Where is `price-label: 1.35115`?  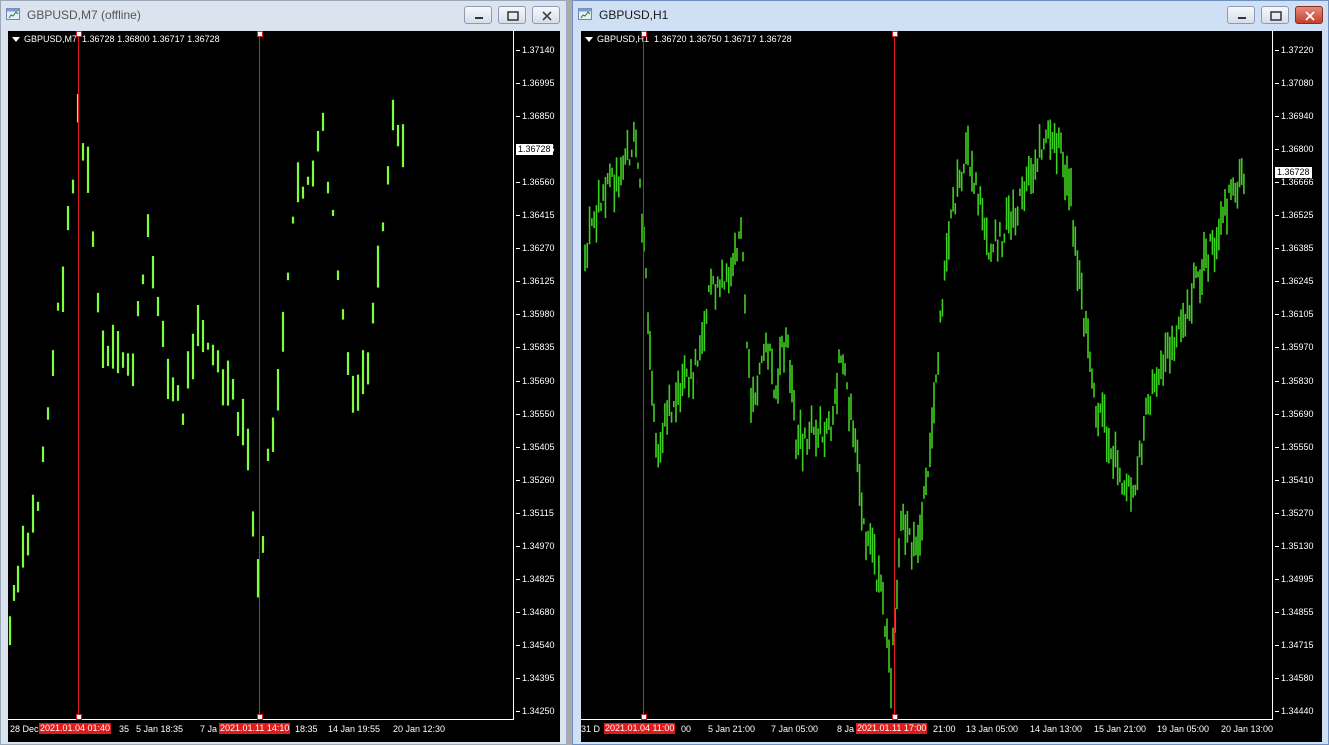 price-label: 1.35115 is located at coordinates (535, 512).